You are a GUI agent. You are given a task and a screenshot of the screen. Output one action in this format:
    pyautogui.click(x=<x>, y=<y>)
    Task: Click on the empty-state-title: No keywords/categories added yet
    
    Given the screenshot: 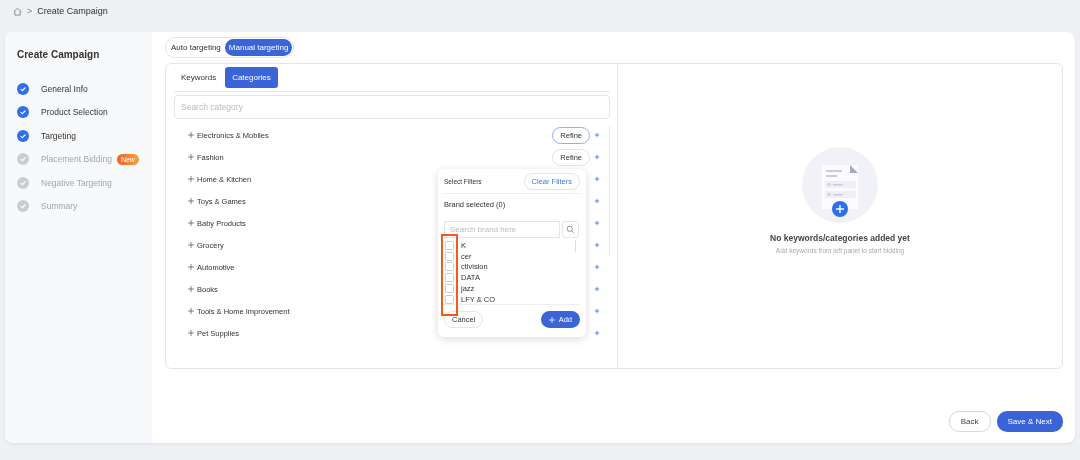 What is the action you would take?
    pyautogui.click(x=840, y=238)
    